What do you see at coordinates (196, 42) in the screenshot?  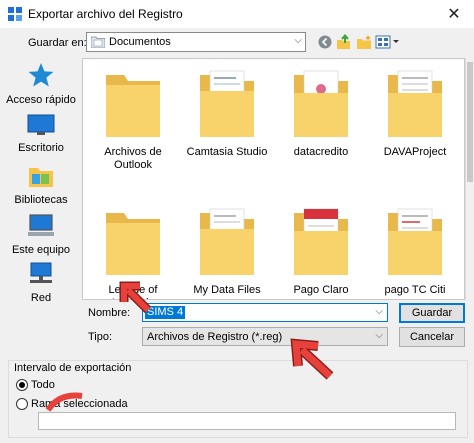 I see `save-in-dropdown: Documentos ⌵` at bounding box center [196, 42].